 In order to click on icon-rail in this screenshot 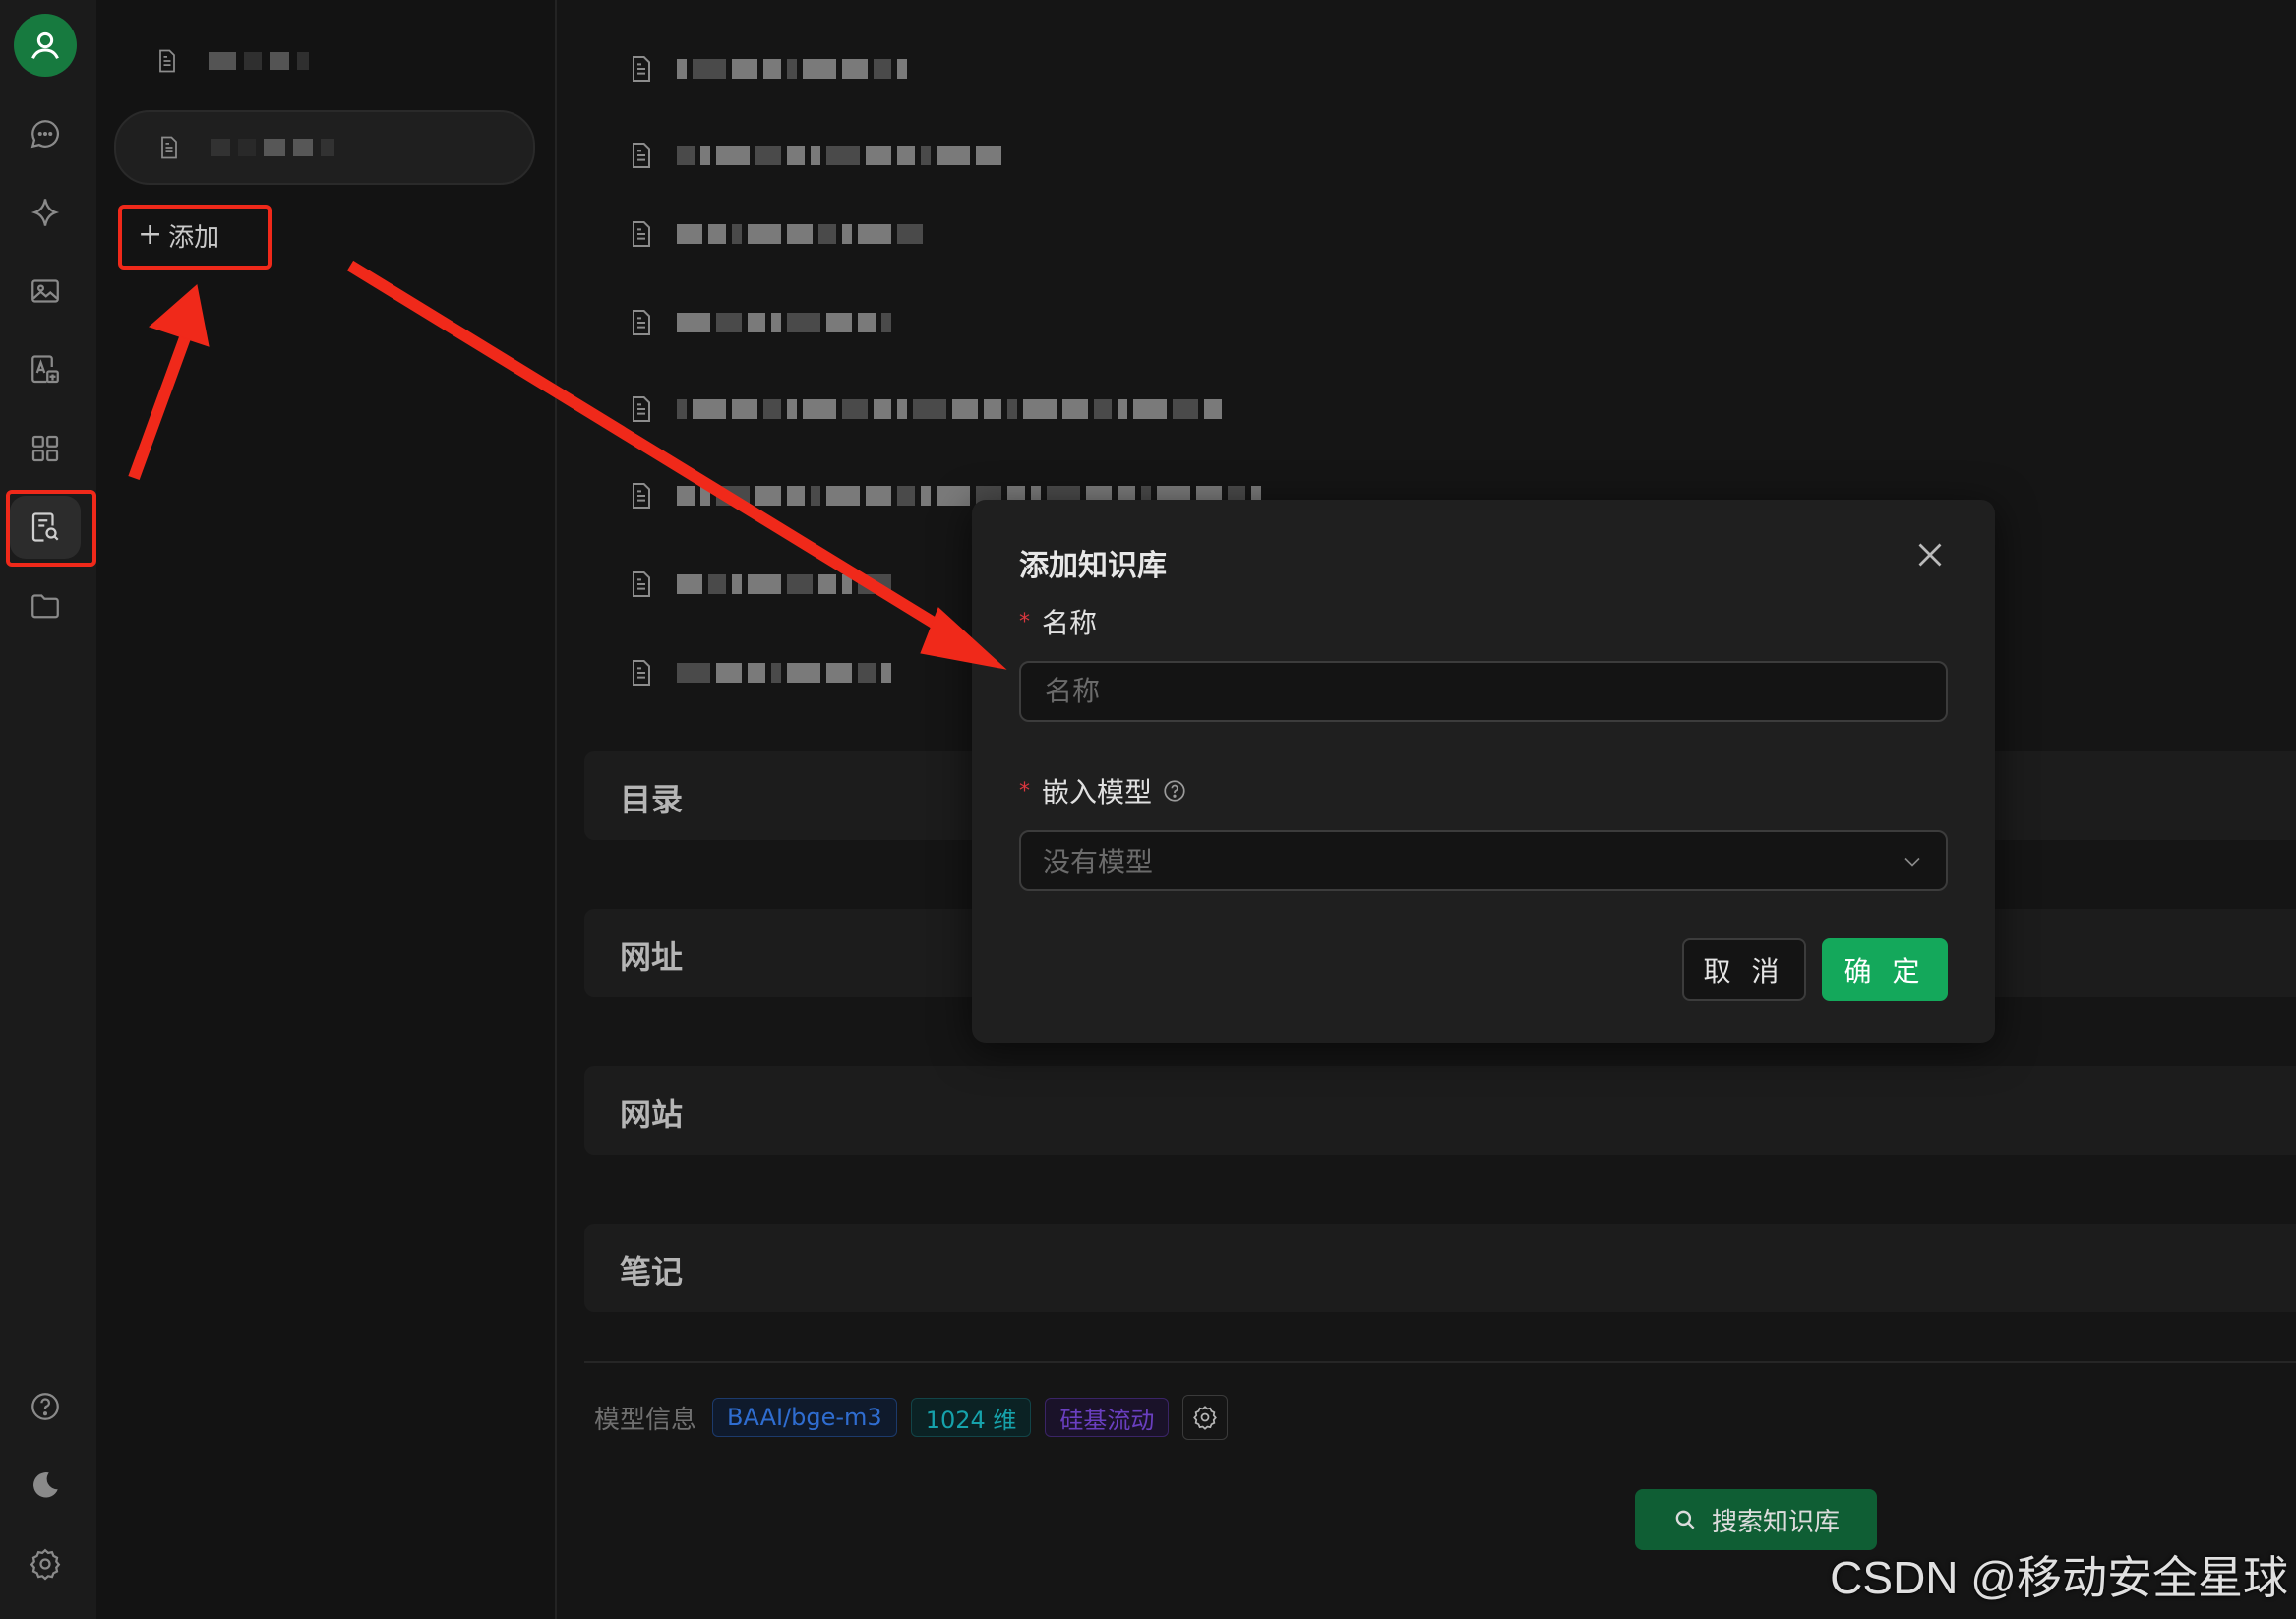, I will do `click(48, 809)`.